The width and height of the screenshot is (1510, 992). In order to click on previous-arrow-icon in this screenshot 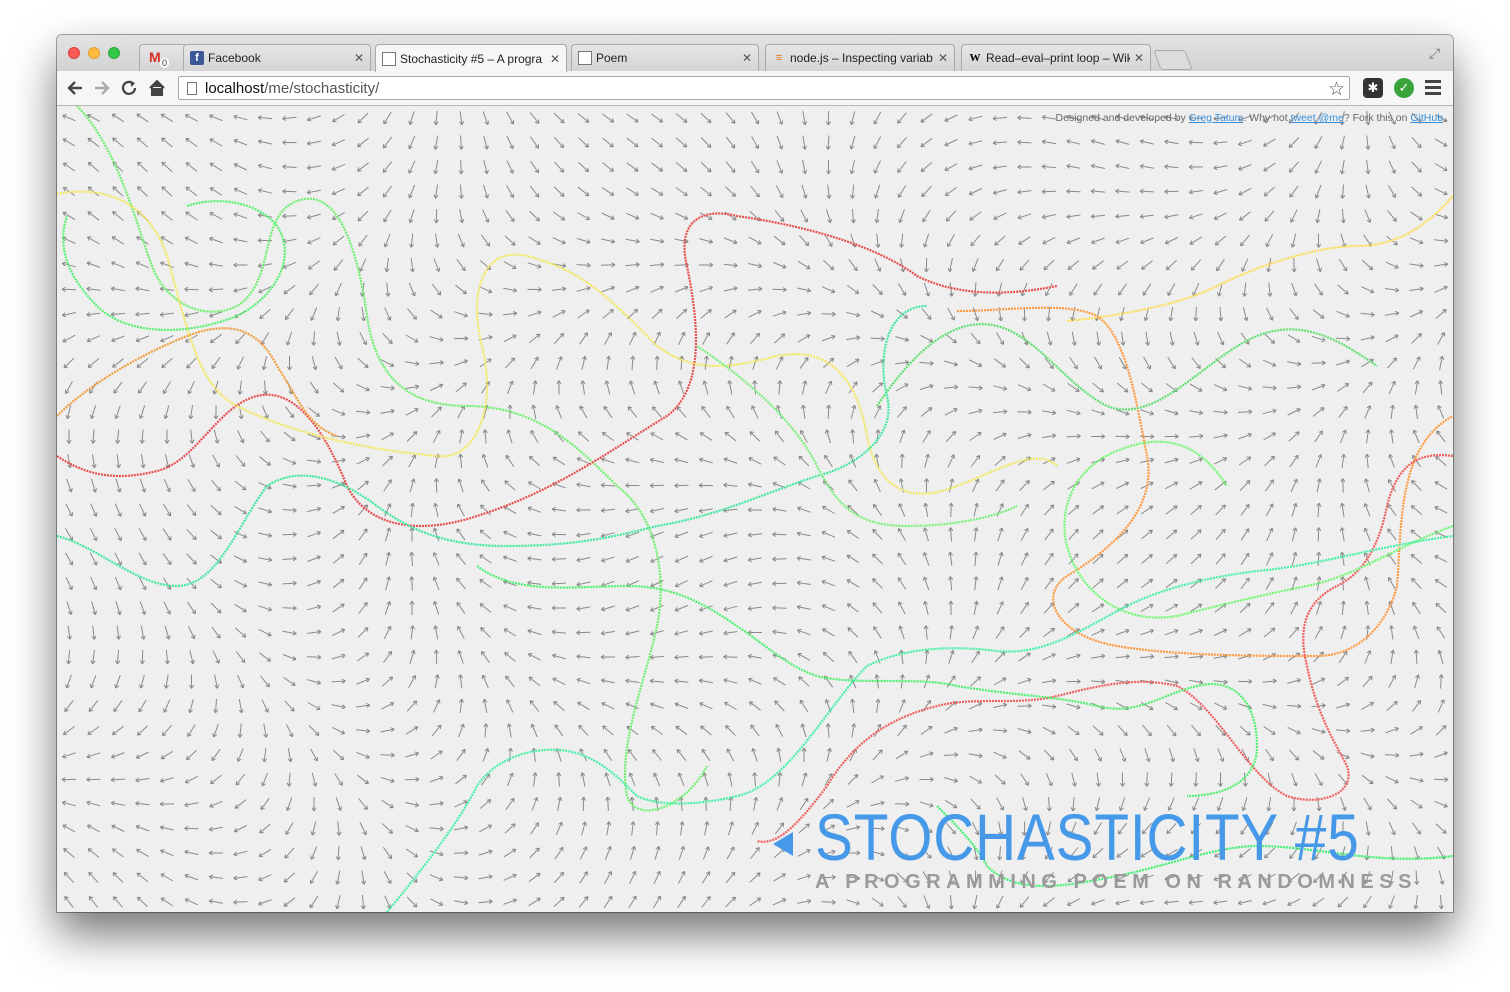, I will do `click(783, 844)`.